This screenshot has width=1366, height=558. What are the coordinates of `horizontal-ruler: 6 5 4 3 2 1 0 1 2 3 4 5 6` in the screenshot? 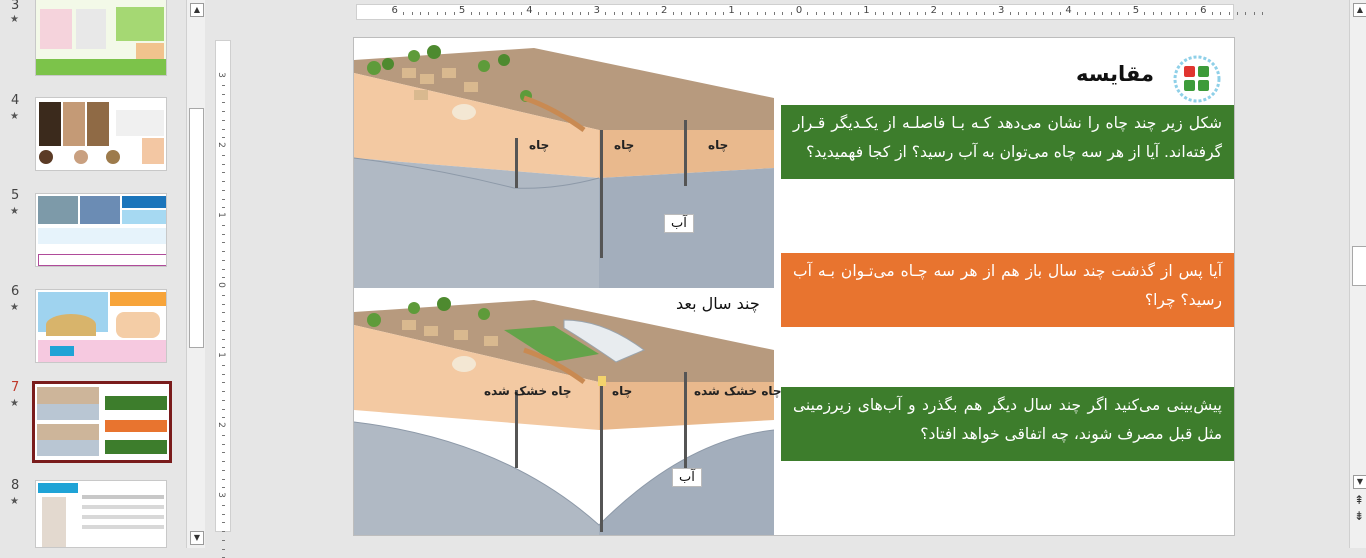 It's located at (810, 12).